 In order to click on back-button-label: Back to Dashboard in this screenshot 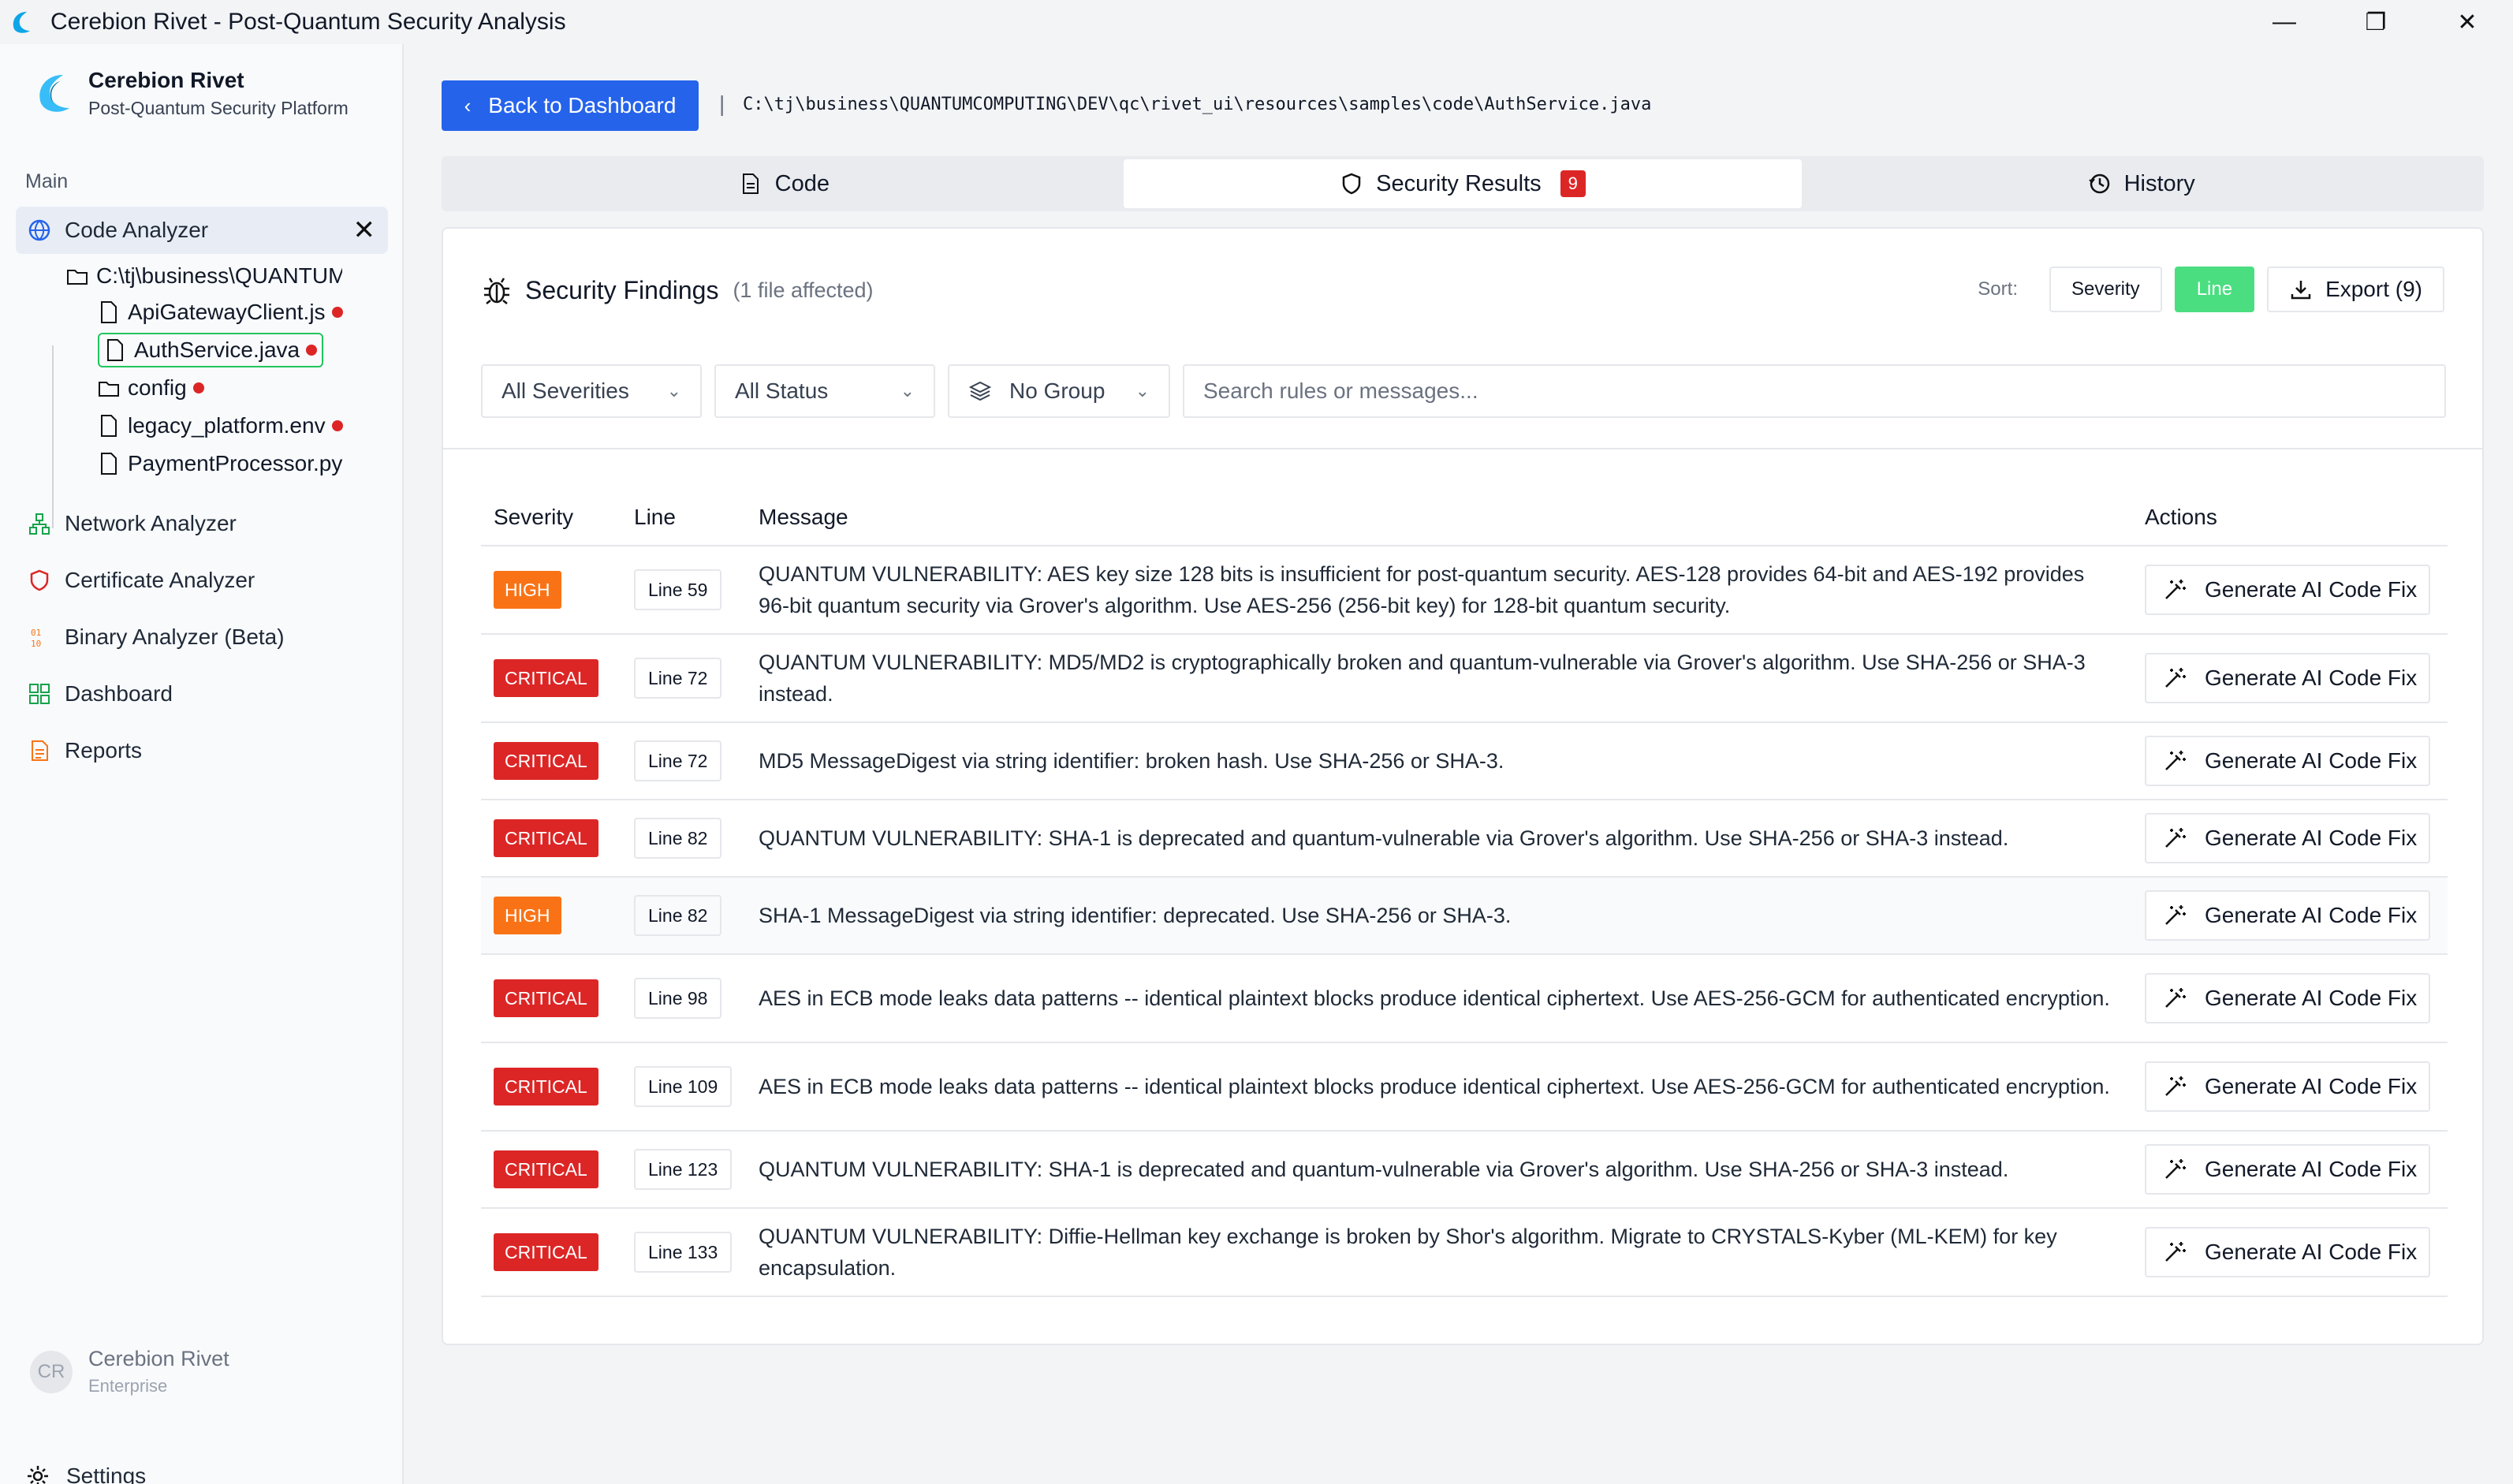, I will do `click(582, 105)`.